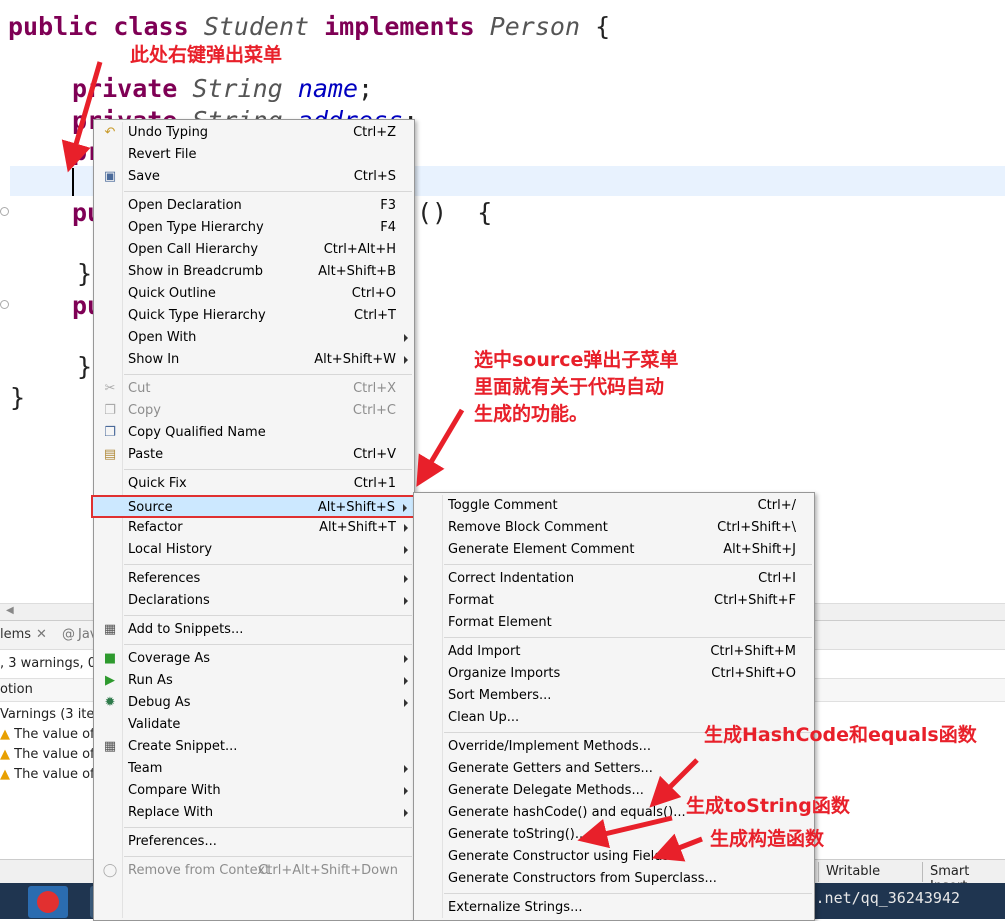 This screenshot has width=1005, height=921. What do you see at coordinates (840, 735) in the screenshot?
I see `annotation-hashcode: 生成HashCode和equals函数` at bounding box center [840, 735].